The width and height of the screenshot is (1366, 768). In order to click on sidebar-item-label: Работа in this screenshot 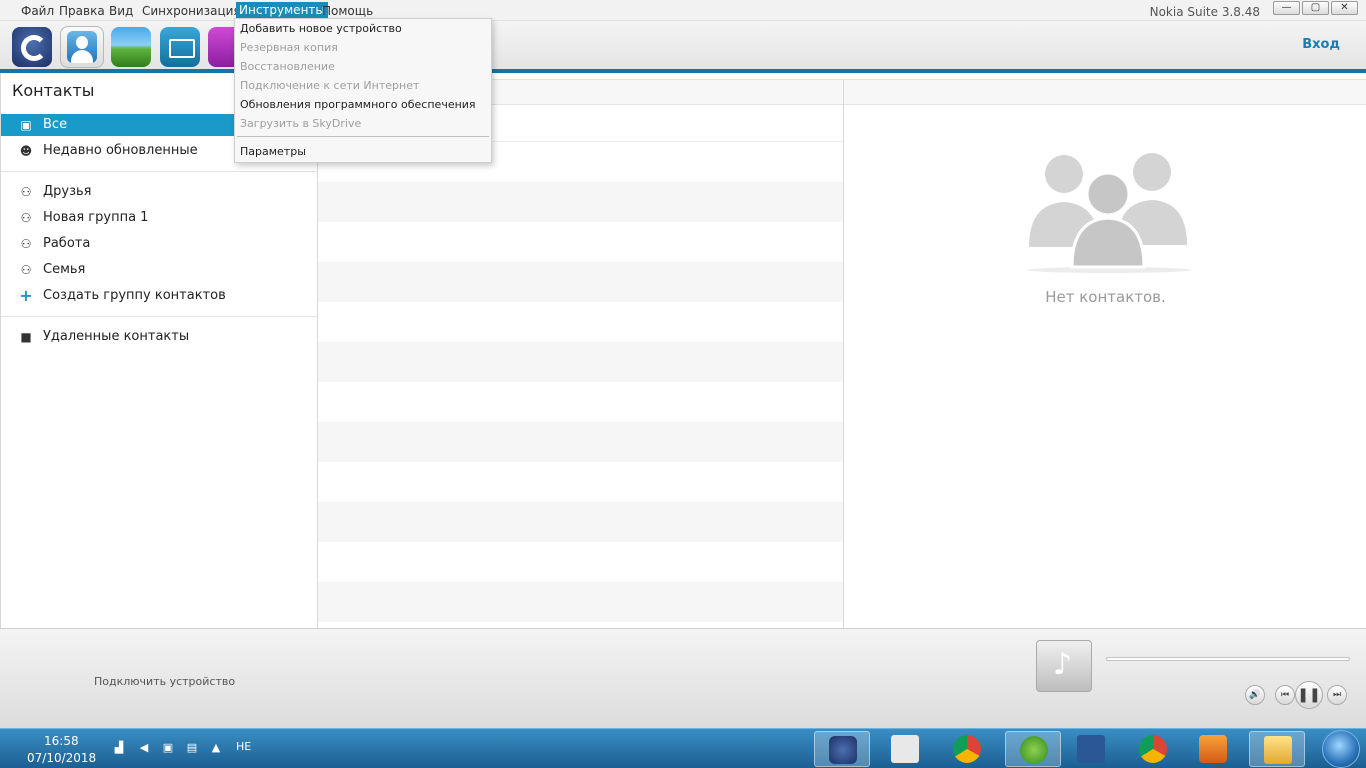, I will do `click(67, 243)`.